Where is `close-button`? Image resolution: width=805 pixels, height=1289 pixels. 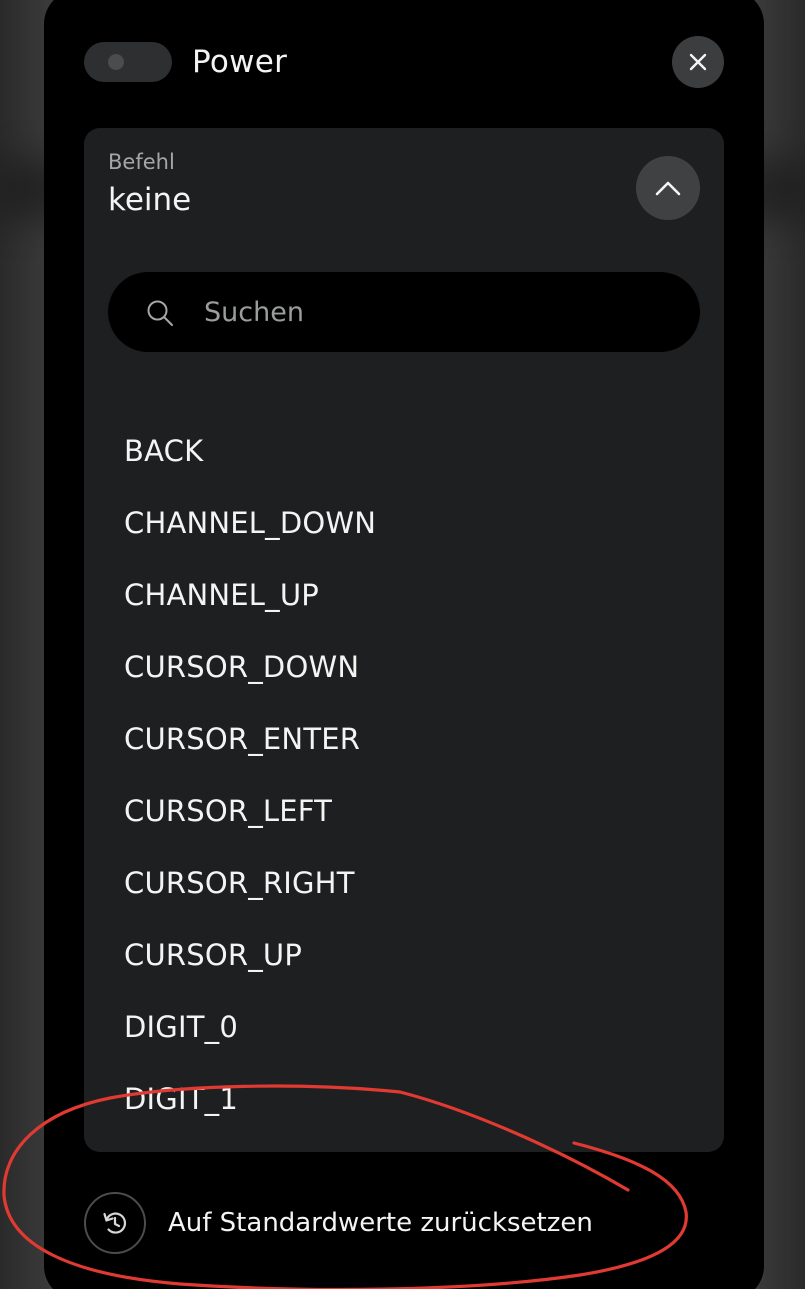
close-button is located at coordinates (698, 62).